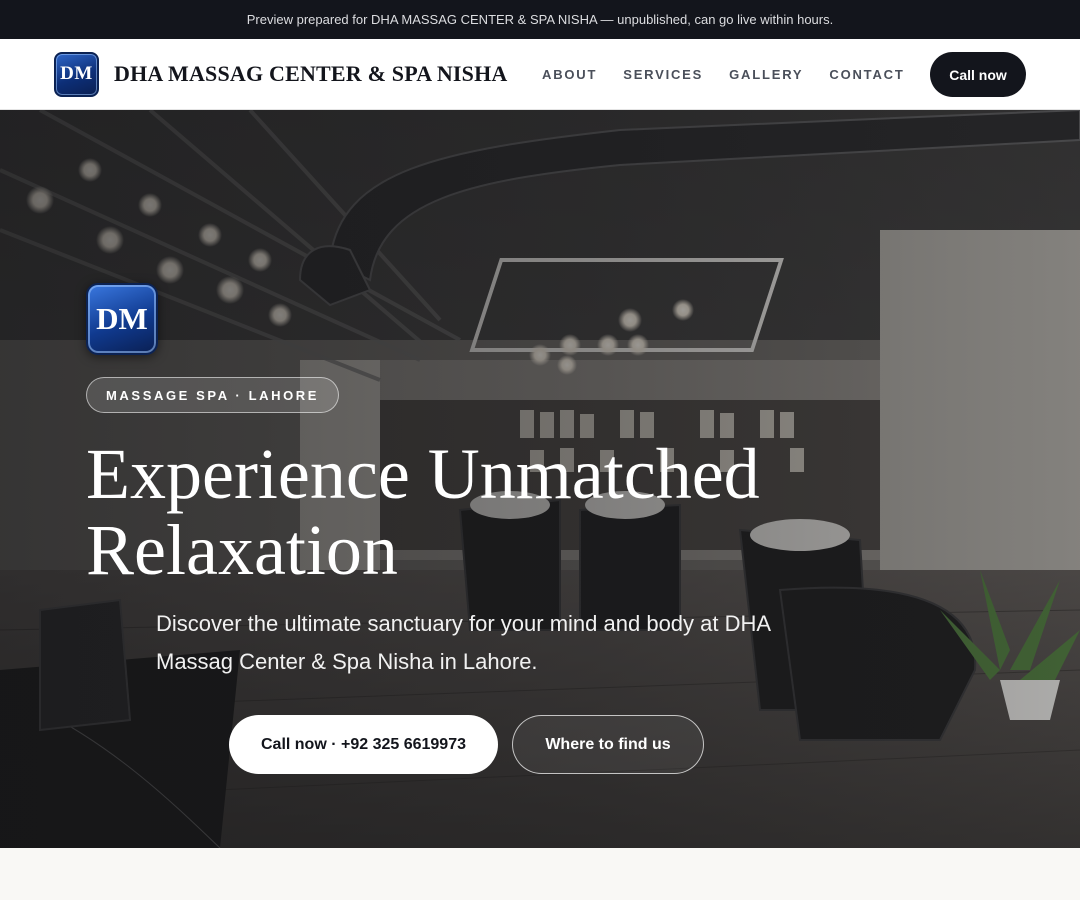 This screenshot has width=1080, height=900. Describe the element at coordinates (540, 874) in the screenshot. I see `below-hero-section` at that location.